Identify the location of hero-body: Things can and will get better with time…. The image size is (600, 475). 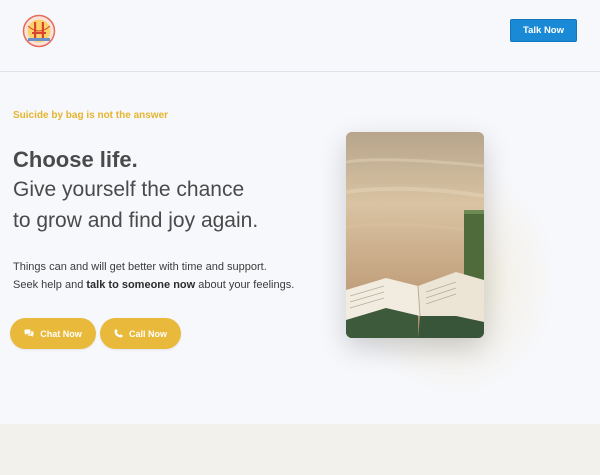
(163, 276).